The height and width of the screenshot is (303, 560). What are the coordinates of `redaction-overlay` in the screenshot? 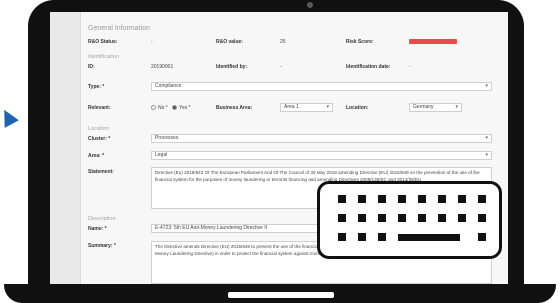 It's located at (409, 220).